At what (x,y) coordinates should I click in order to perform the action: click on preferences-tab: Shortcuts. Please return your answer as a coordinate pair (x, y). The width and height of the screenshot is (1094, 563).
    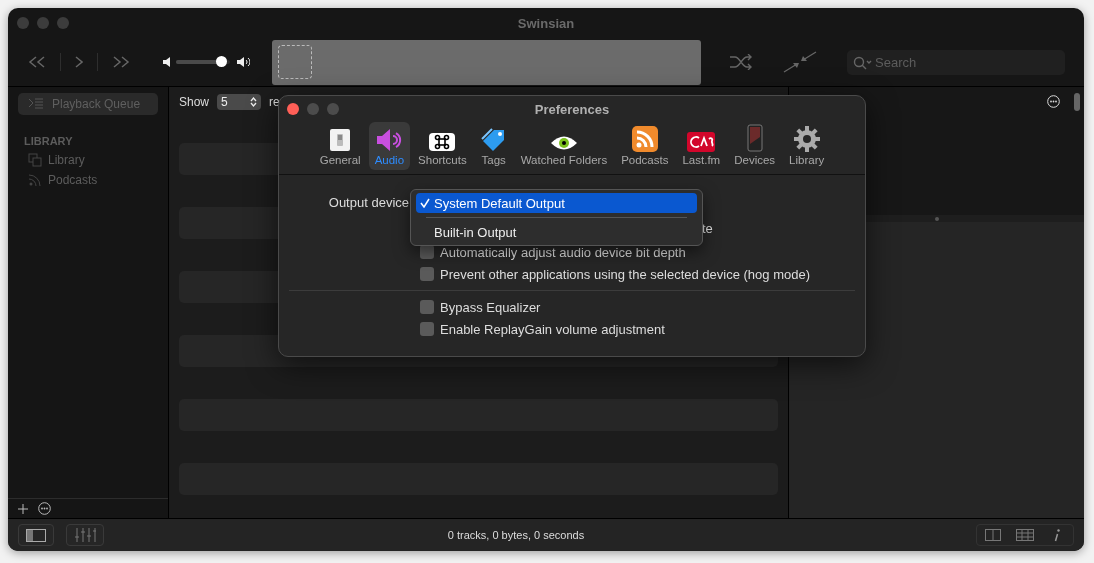
    Looking at the image, I should click on (442, 146).